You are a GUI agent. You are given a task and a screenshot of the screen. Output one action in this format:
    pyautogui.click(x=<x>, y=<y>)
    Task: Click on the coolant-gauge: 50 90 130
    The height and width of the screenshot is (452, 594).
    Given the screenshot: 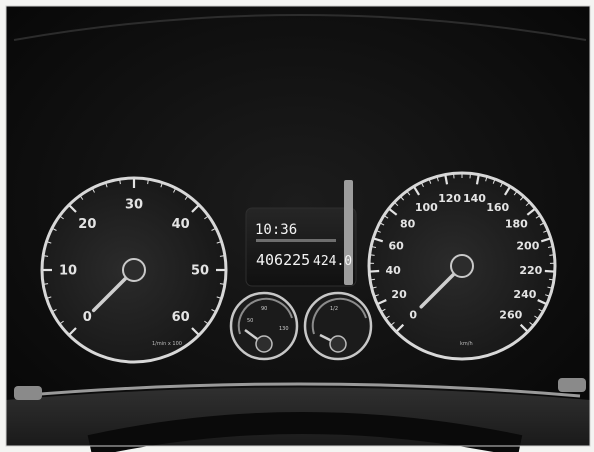 What is the action you would take?
    pyautogui.click(x=264, y=326)
    